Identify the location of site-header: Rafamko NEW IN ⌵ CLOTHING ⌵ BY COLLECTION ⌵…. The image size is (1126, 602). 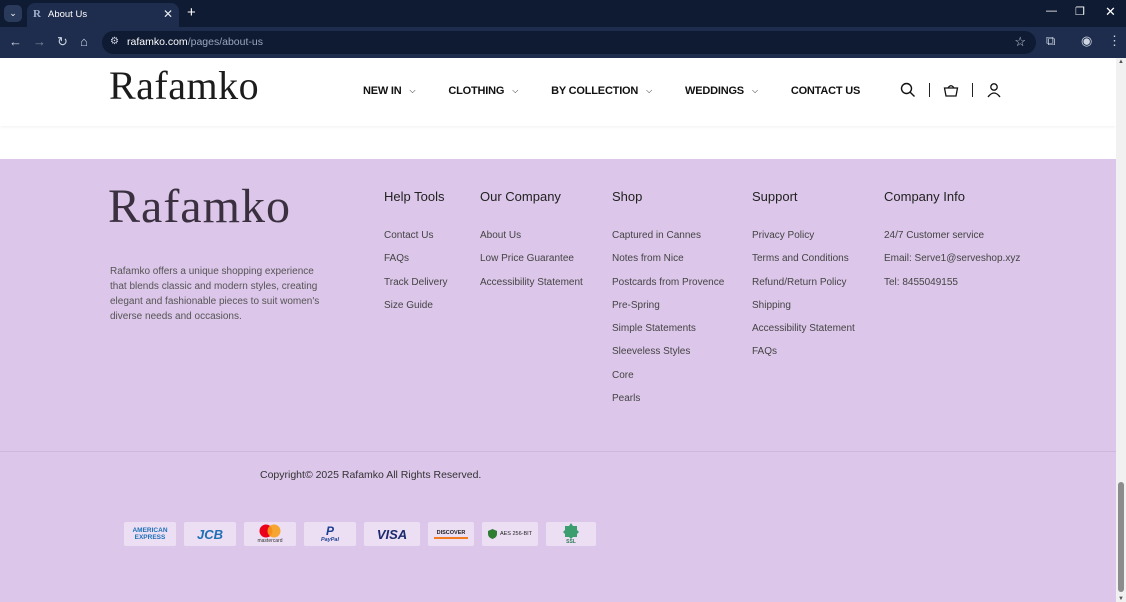
(558, 92).